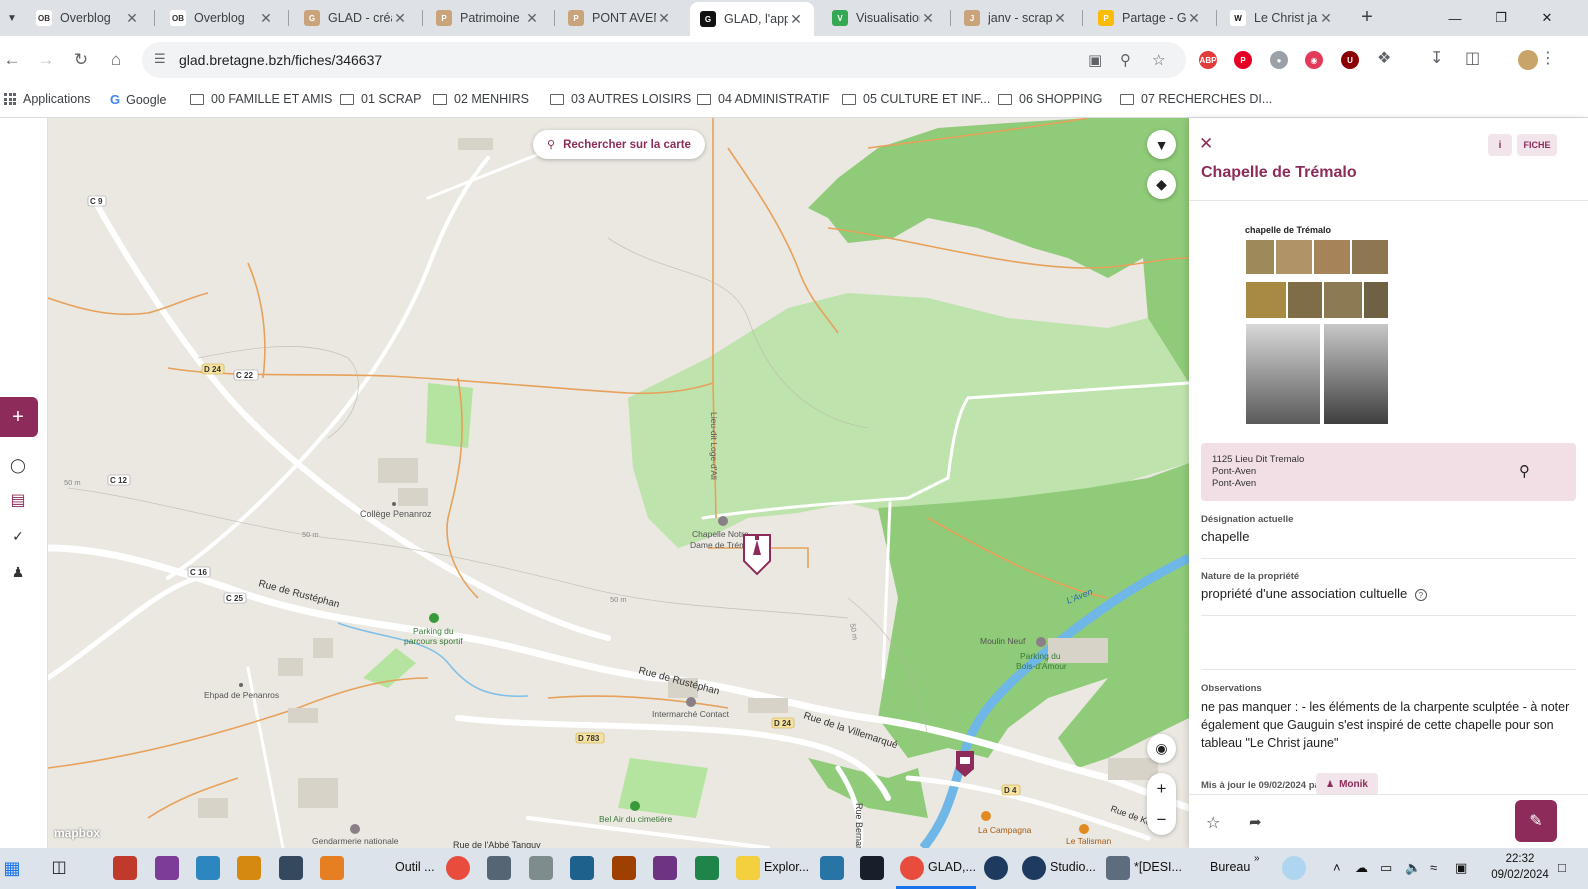 The height and width of the screenshot is (889, 1588). What do you see at coordinates (1500, 145) in the screenshot?
I see `info-button: i` at bounding box center [1500, 145].